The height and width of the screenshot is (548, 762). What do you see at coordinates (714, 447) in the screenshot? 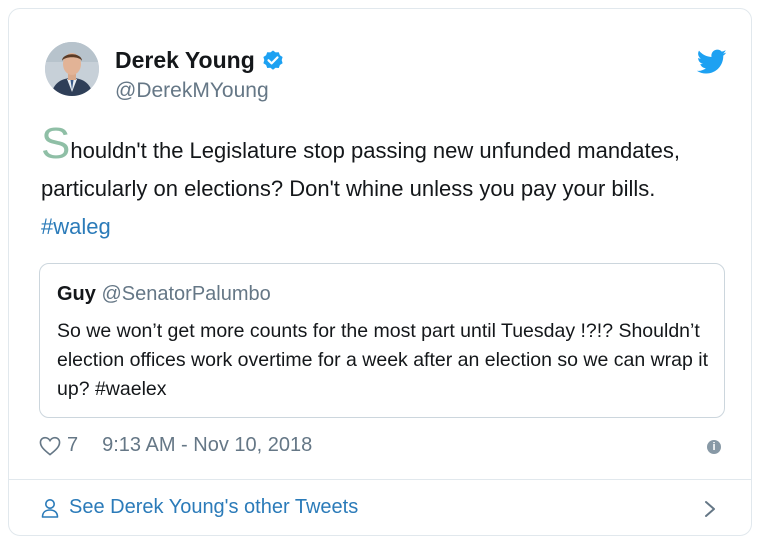
I see `info-icon: i` at bounding box center [714, 447].